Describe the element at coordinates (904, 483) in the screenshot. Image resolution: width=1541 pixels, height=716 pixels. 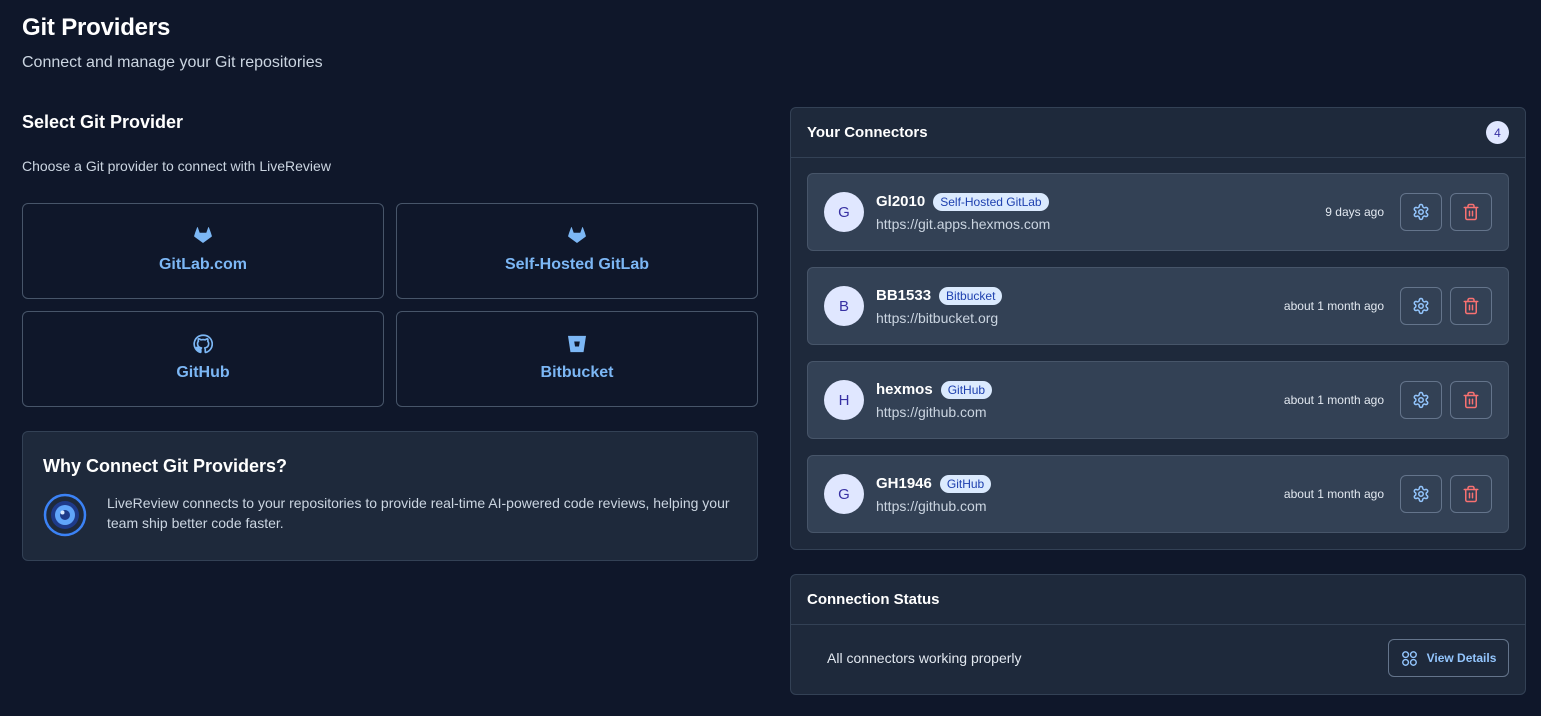
I see `connector-name: GH1946` at that location.